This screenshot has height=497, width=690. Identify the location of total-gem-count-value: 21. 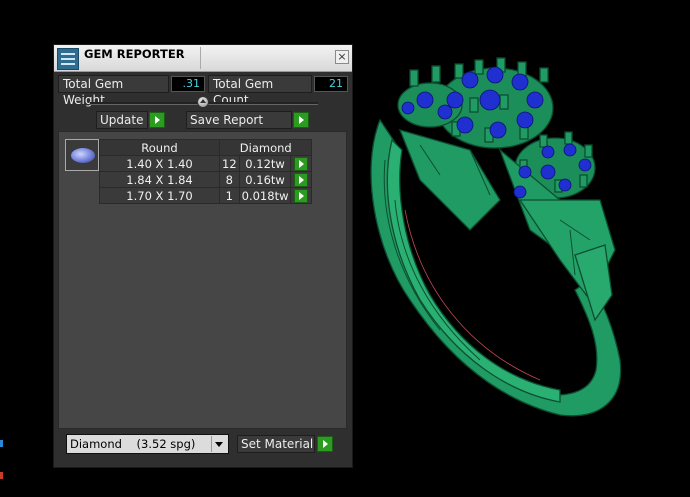
(331, 84).